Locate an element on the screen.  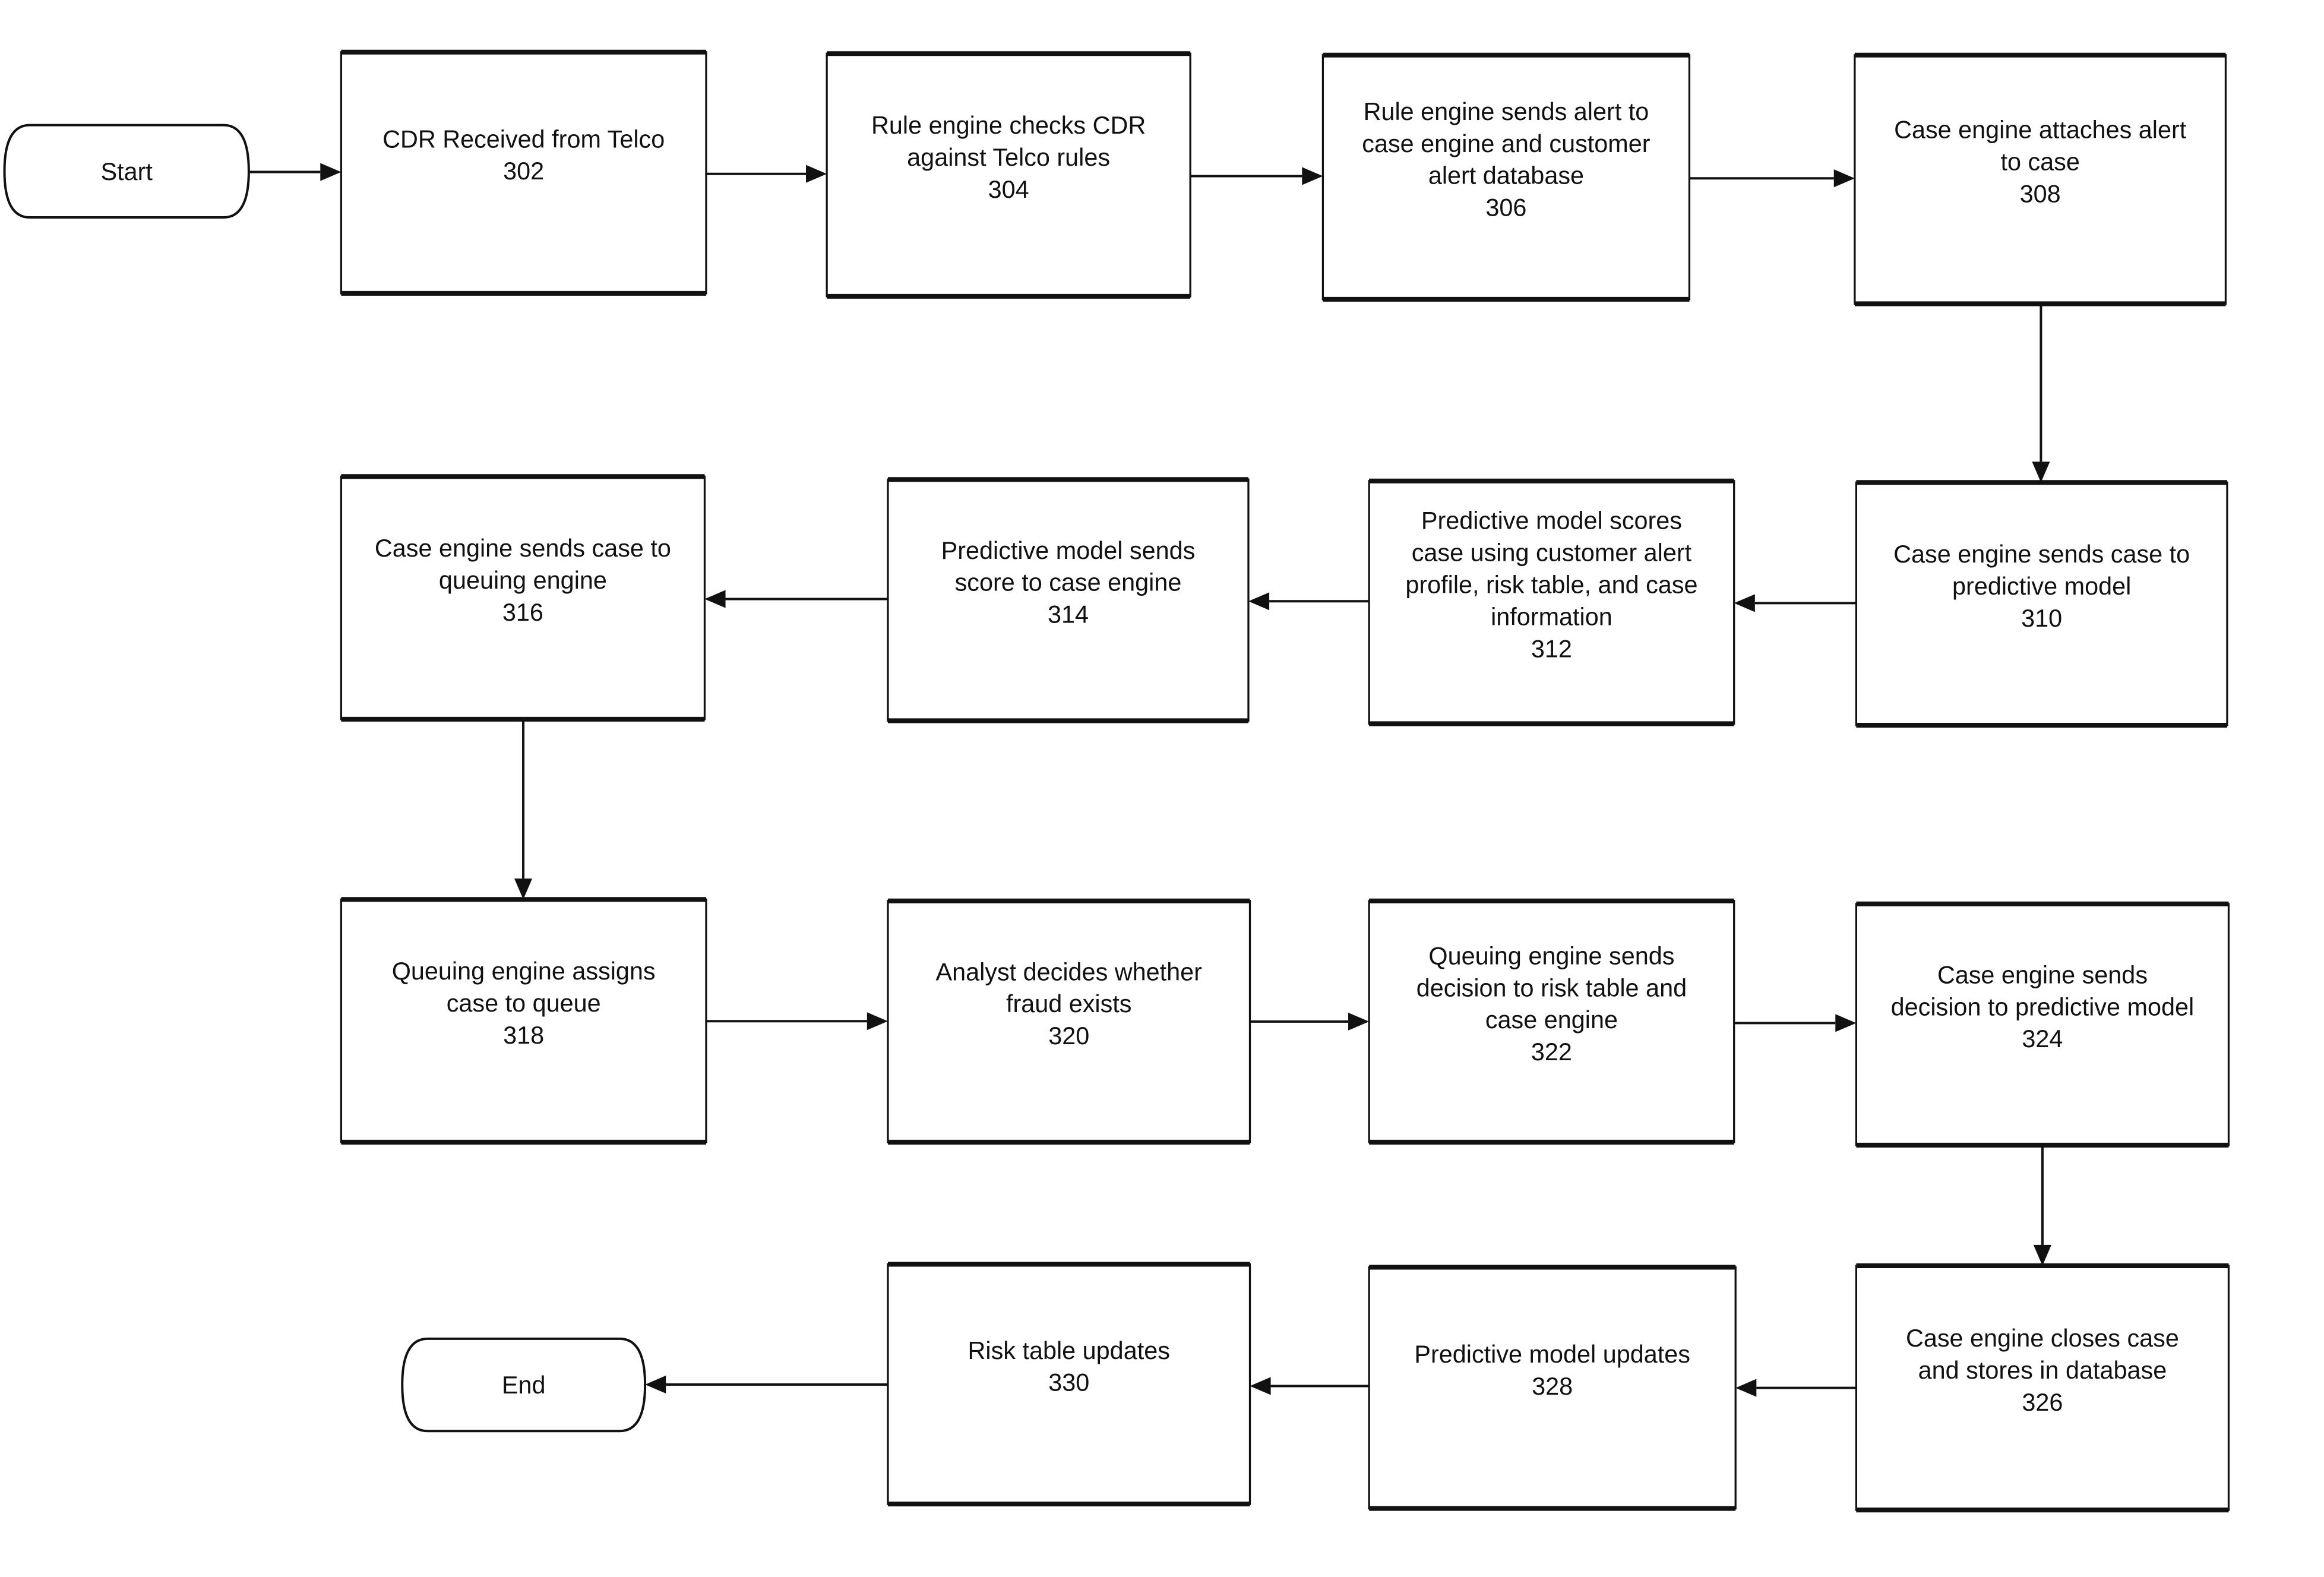
step-text-line: to case is located at coordinates (2040, 162).